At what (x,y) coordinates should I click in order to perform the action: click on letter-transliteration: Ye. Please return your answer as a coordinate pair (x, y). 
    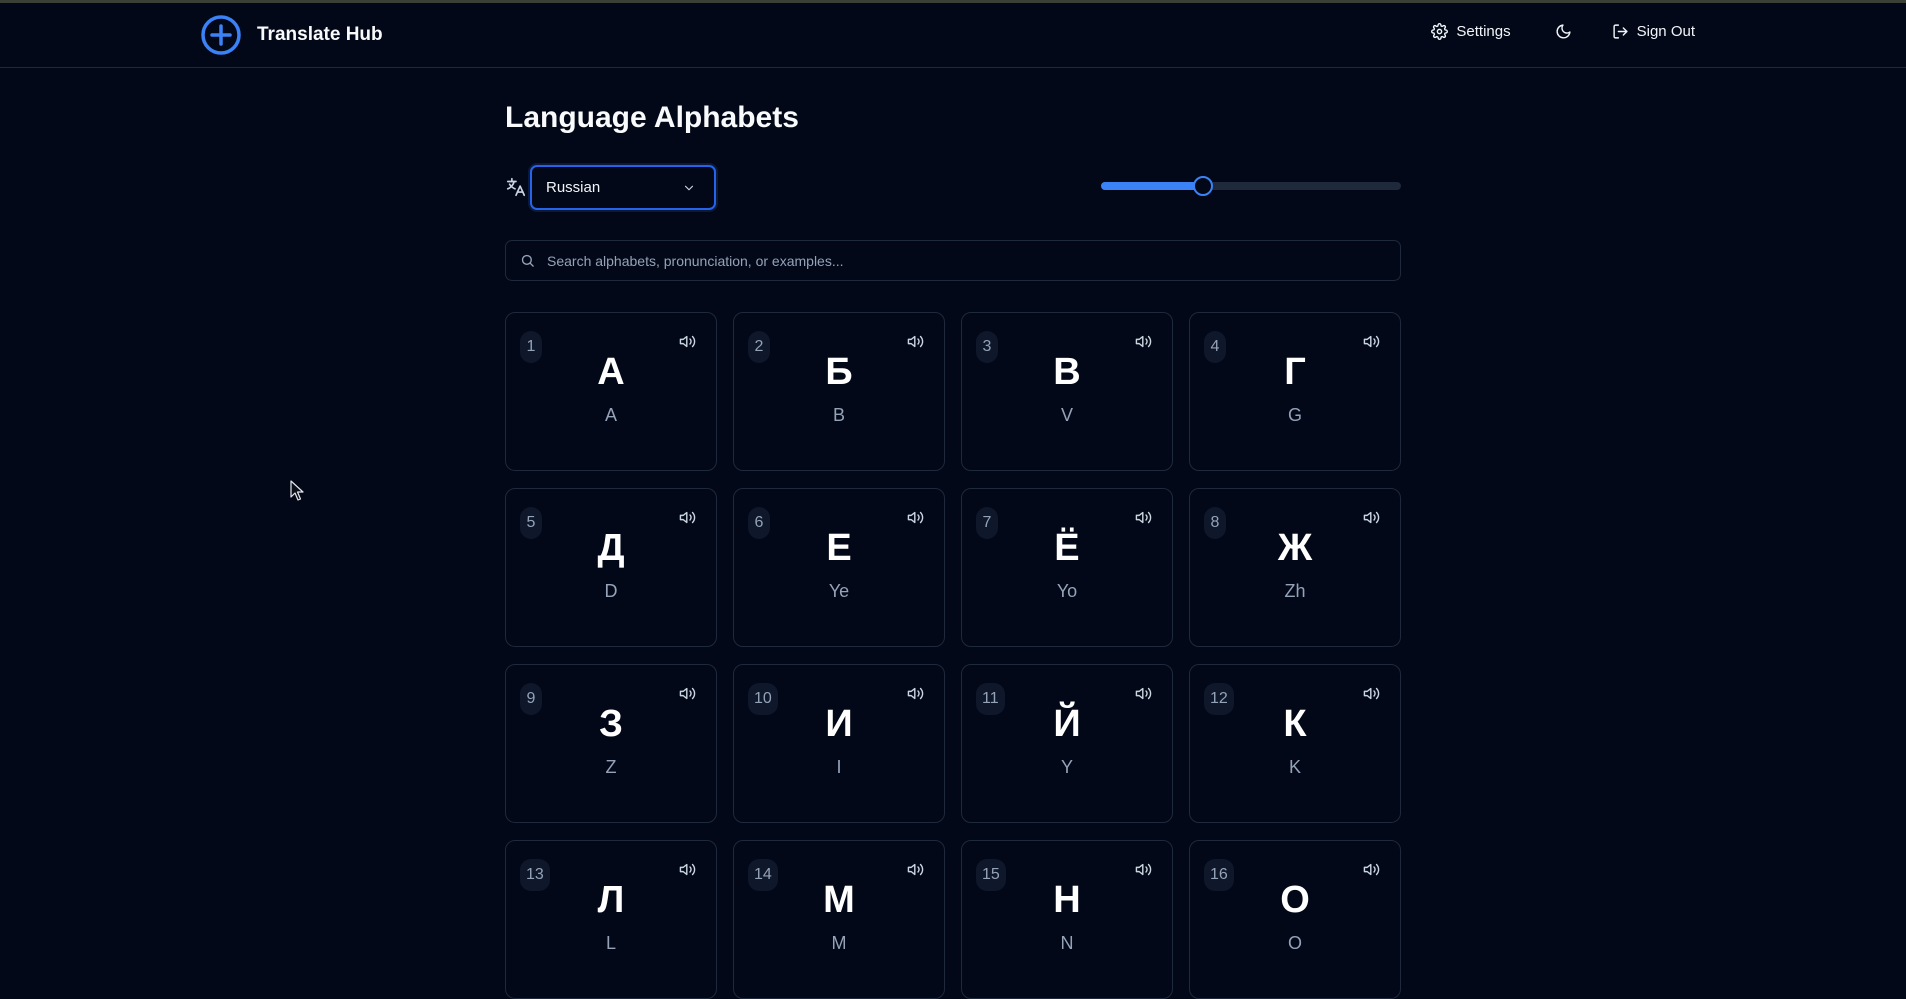
    Looking at the image, I should click on (839, 591).